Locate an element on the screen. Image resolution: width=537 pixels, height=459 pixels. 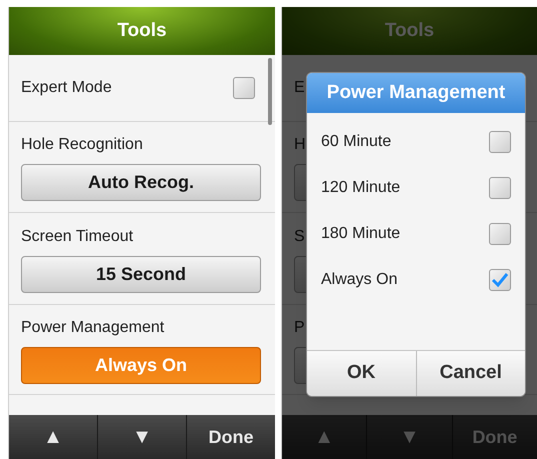
scrollbar is located at coordinates (270, 91).